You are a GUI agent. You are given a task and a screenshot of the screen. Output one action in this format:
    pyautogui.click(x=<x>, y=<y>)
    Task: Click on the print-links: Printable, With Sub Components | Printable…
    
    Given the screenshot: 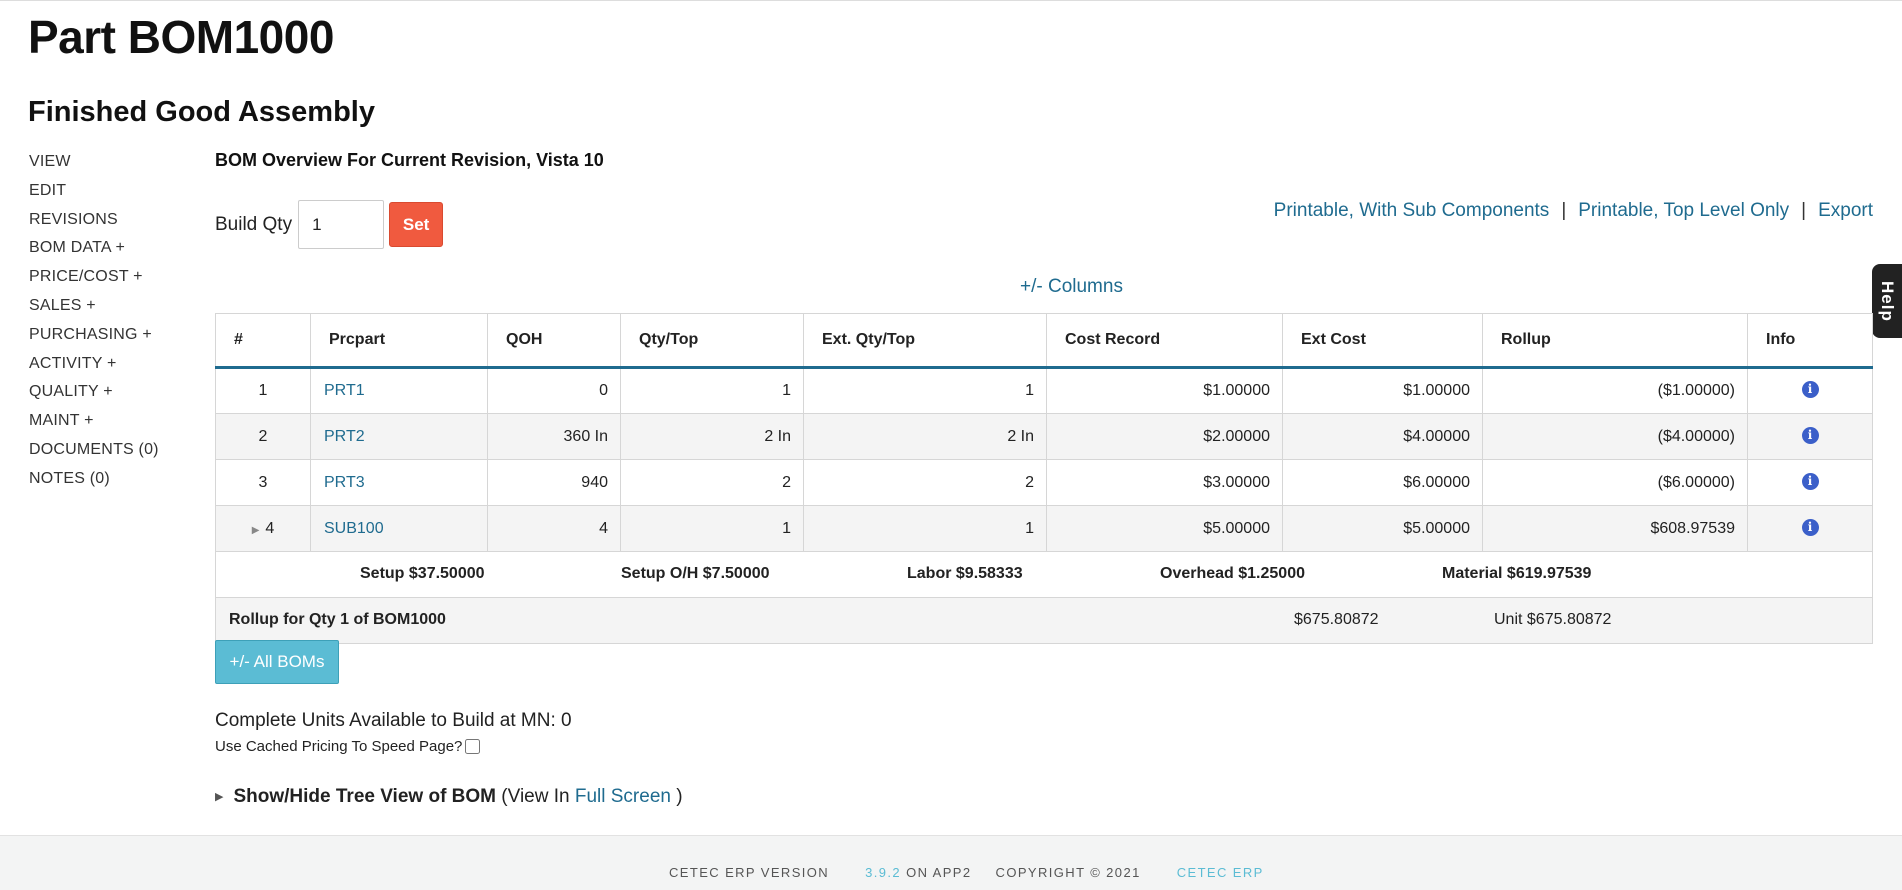 What is the action you would take?
    pyautogui.click(x=1573, y=211)
    